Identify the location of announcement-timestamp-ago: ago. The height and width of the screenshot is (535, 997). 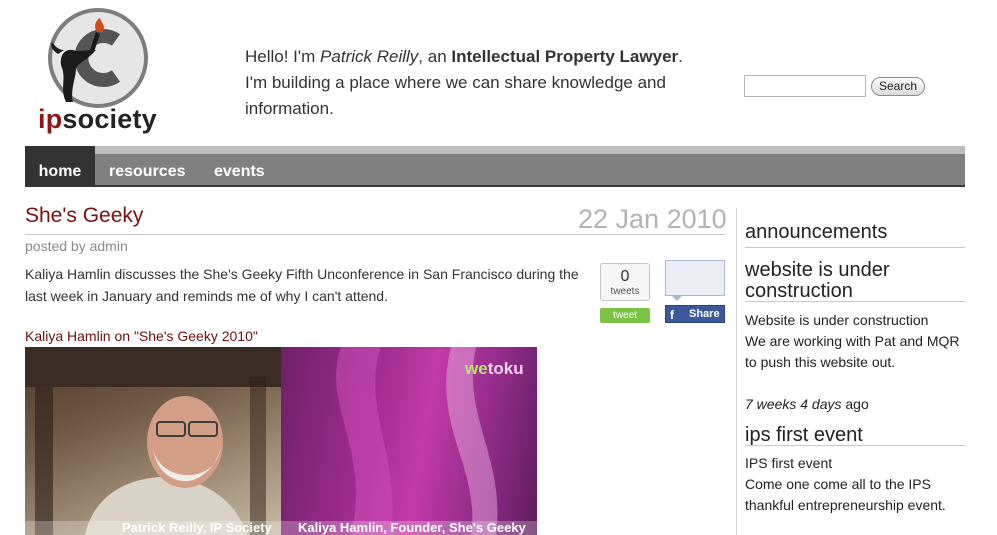
(855, 404).